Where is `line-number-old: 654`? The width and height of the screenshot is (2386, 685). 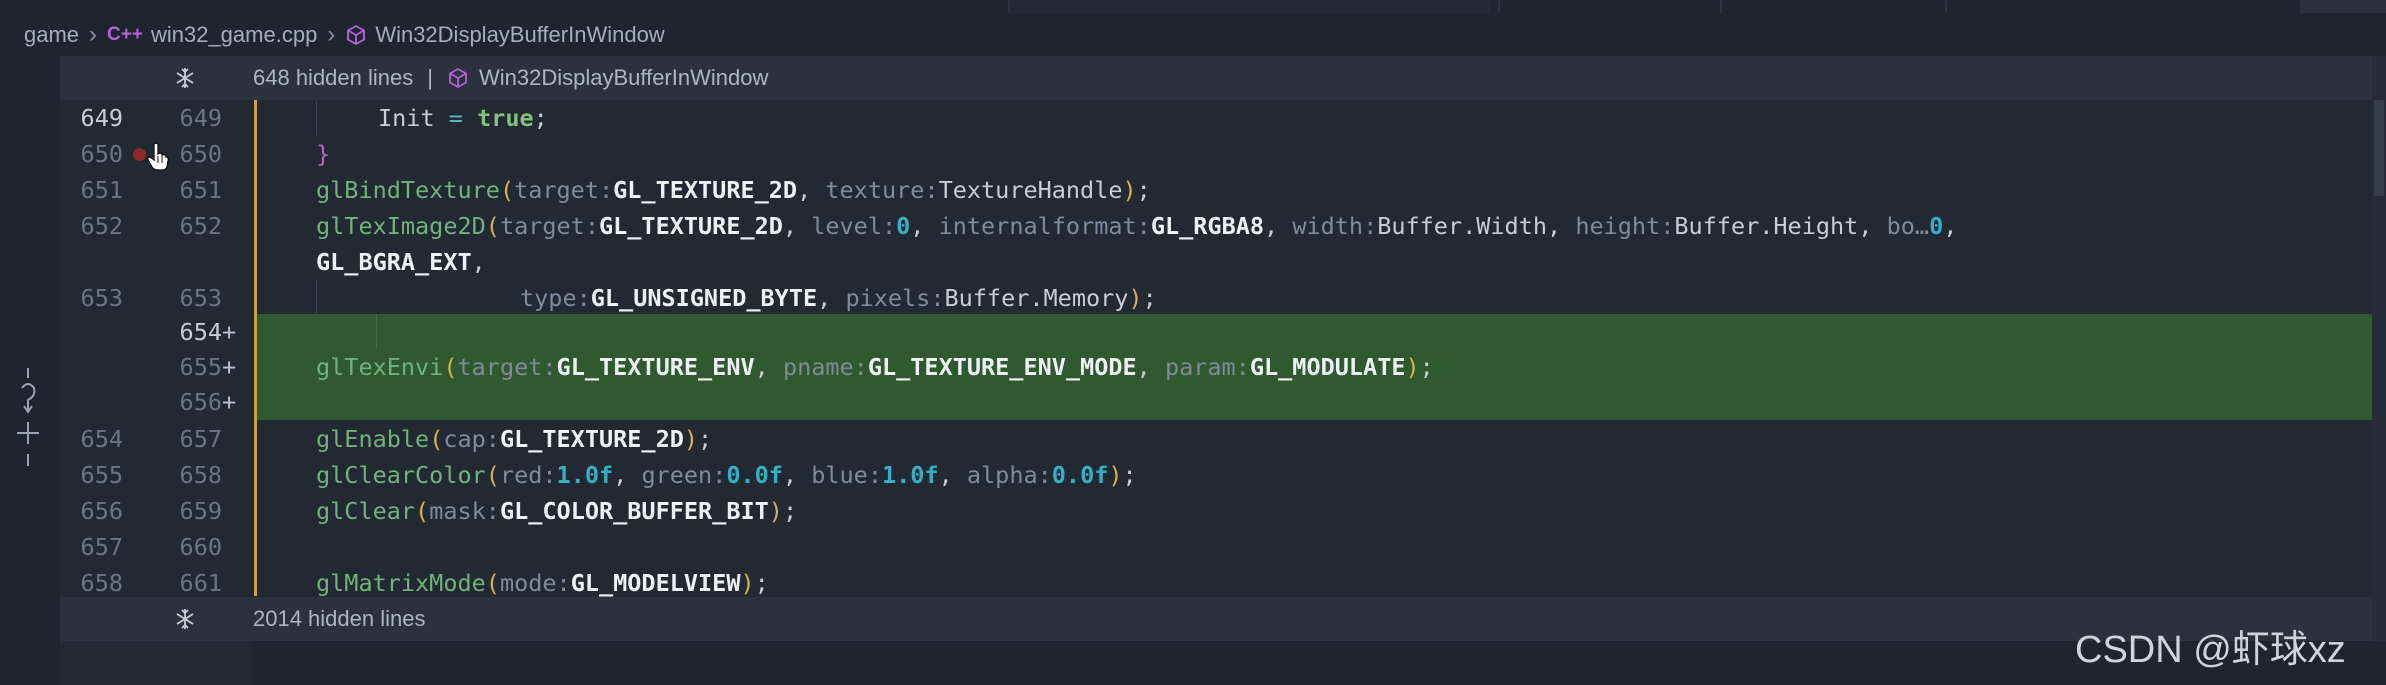 line-number-old: 654 is located at coordinates (101, 439).